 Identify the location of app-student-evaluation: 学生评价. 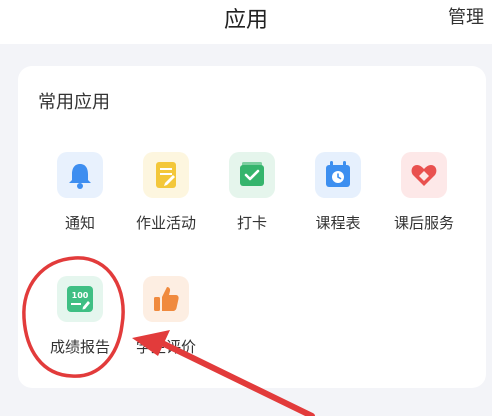
(166, 316).